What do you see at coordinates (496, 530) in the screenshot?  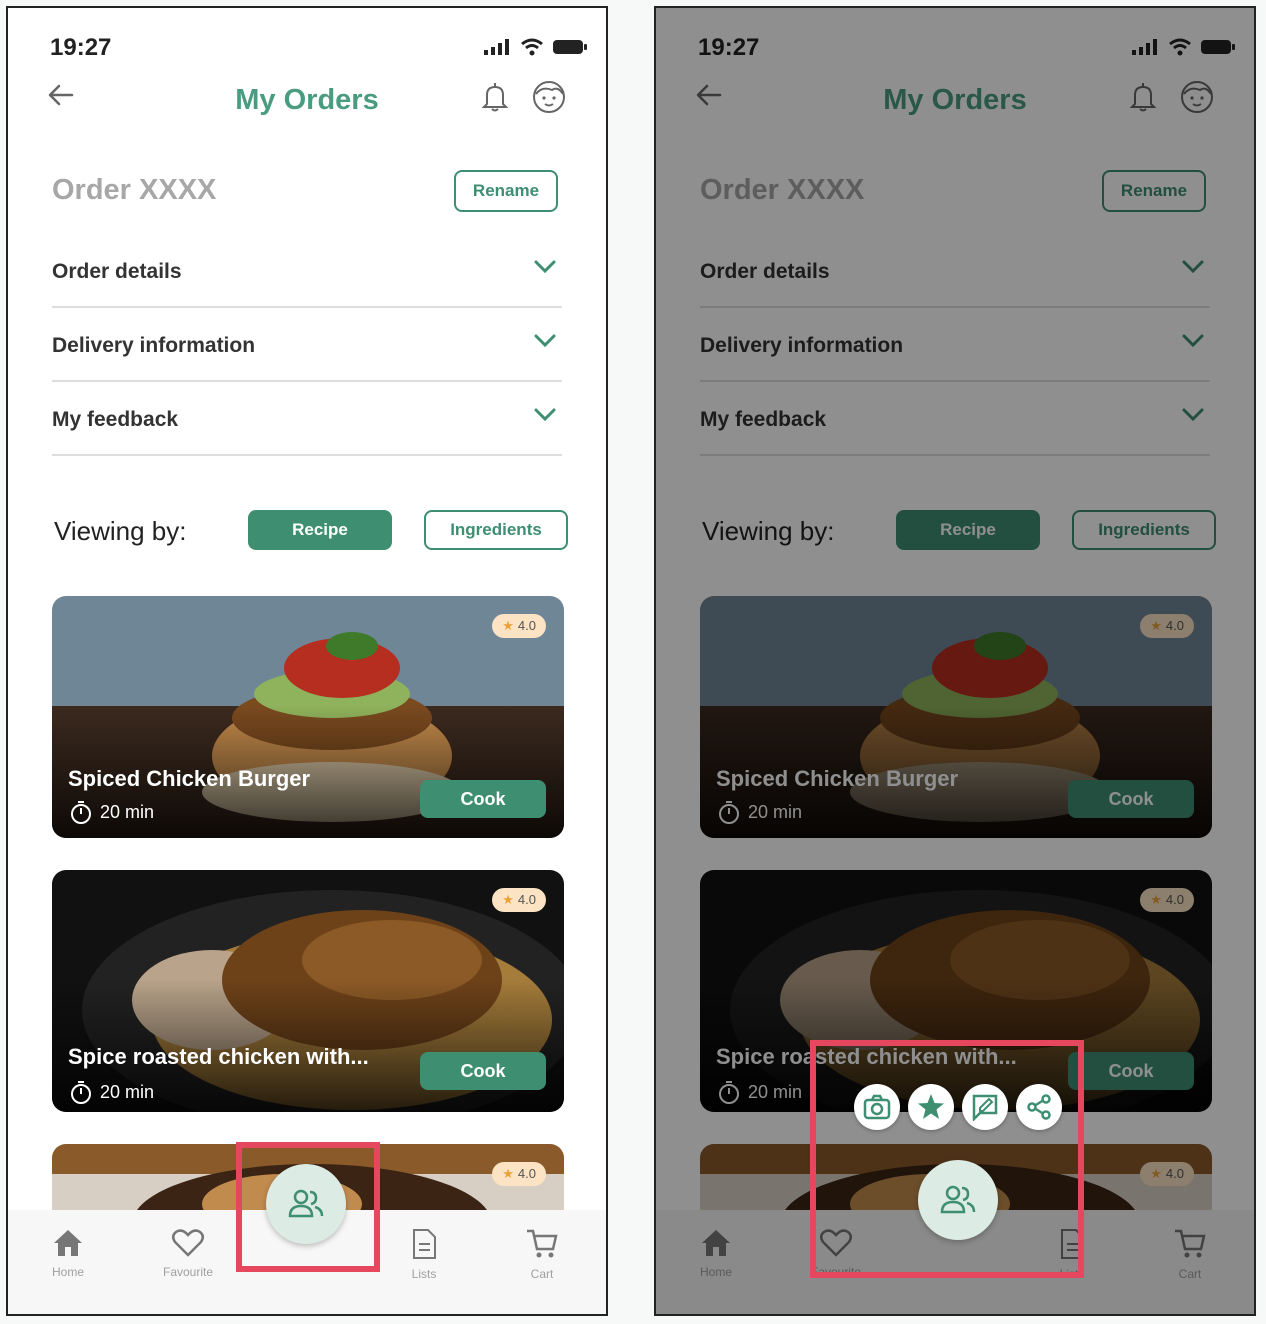 I see `tab-ingredients: Ingredients` at bounding box center [496, 530].